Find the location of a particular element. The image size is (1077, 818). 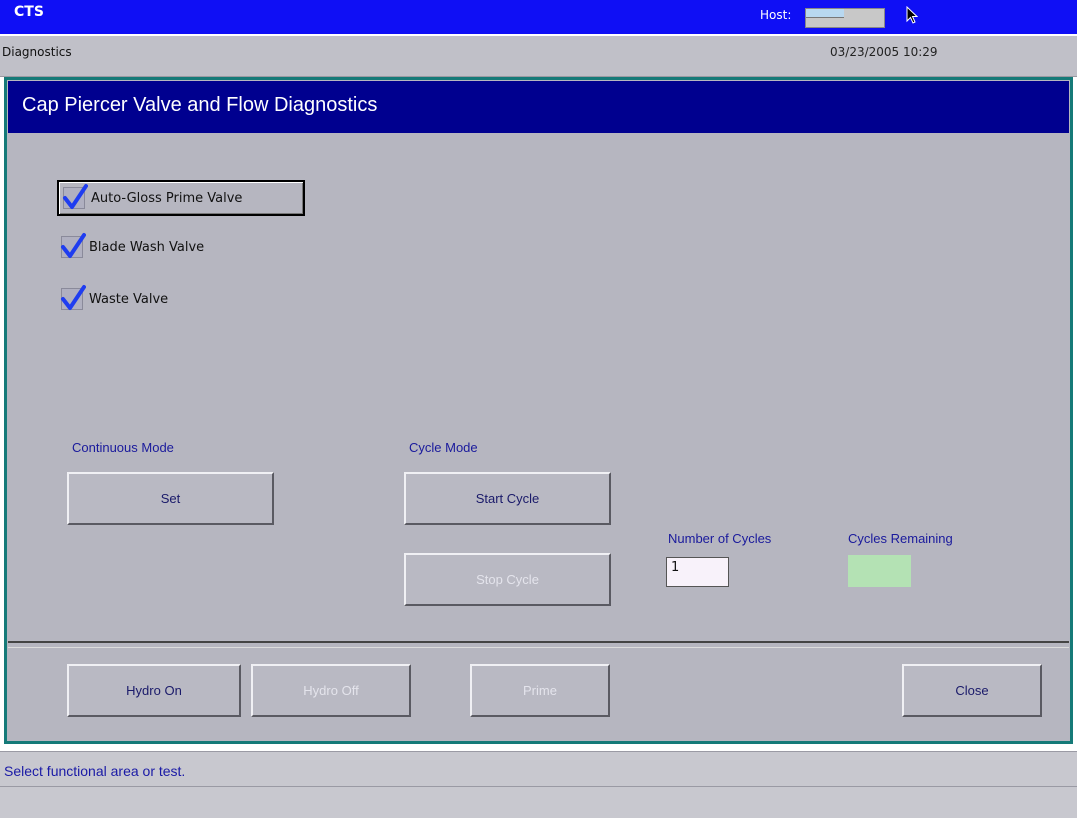

status-bar-secondary is located at coordinates (538, 802).